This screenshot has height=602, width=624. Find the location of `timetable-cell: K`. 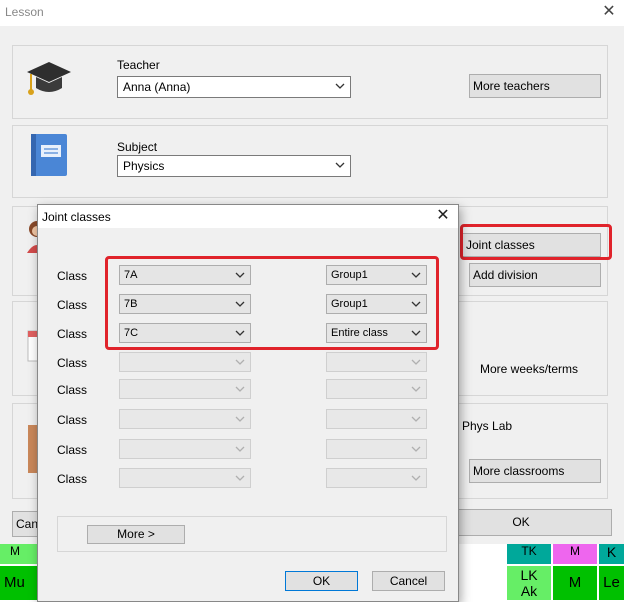

timetable-cell: K is located at coordinates (611, 554).